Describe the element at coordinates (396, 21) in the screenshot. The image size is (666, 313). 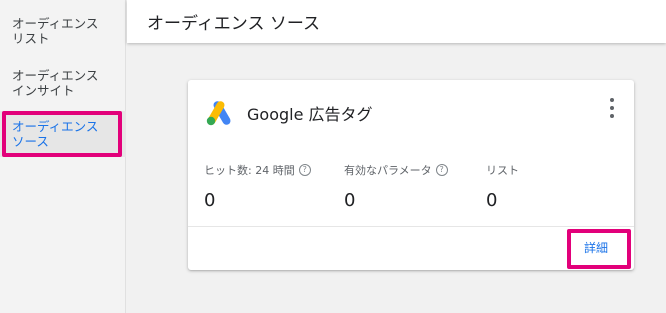
I see `page-header: オーディエンス ソース` at that location.